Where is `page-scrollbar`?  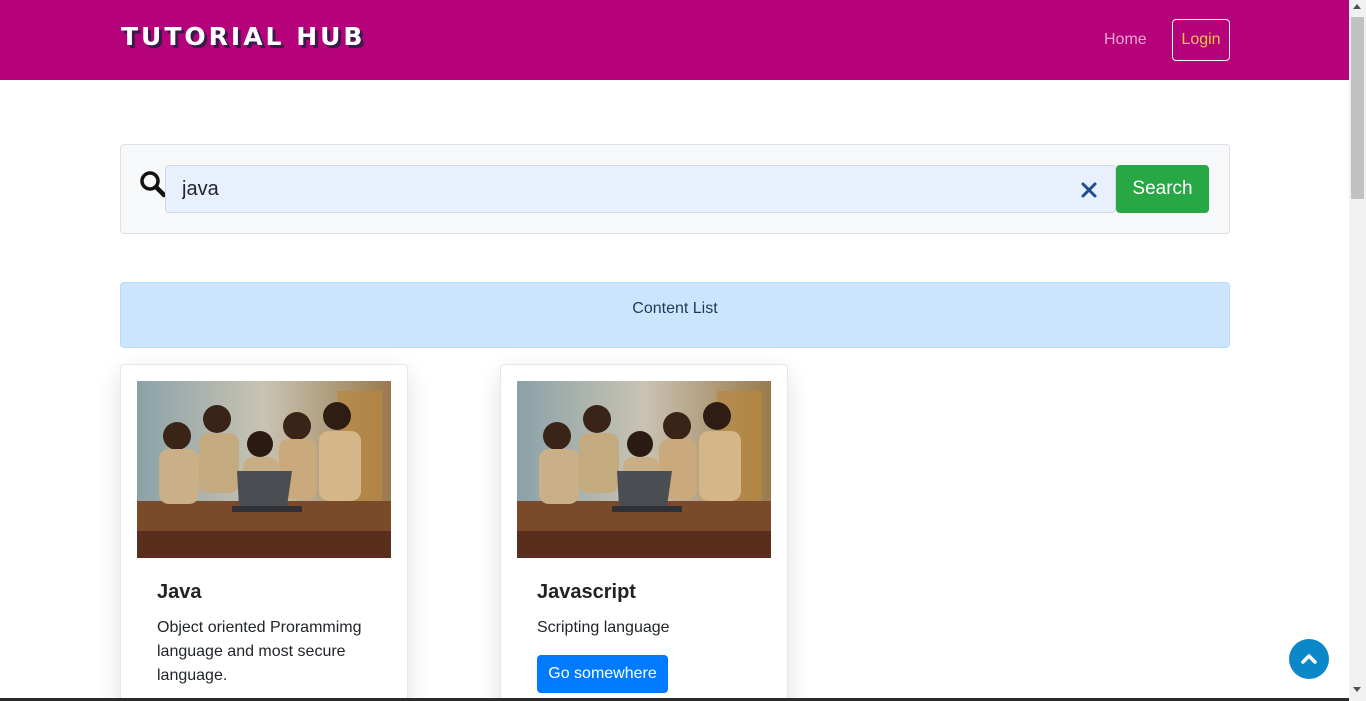
page-scrollbar is located at coordinates (1357, 350).